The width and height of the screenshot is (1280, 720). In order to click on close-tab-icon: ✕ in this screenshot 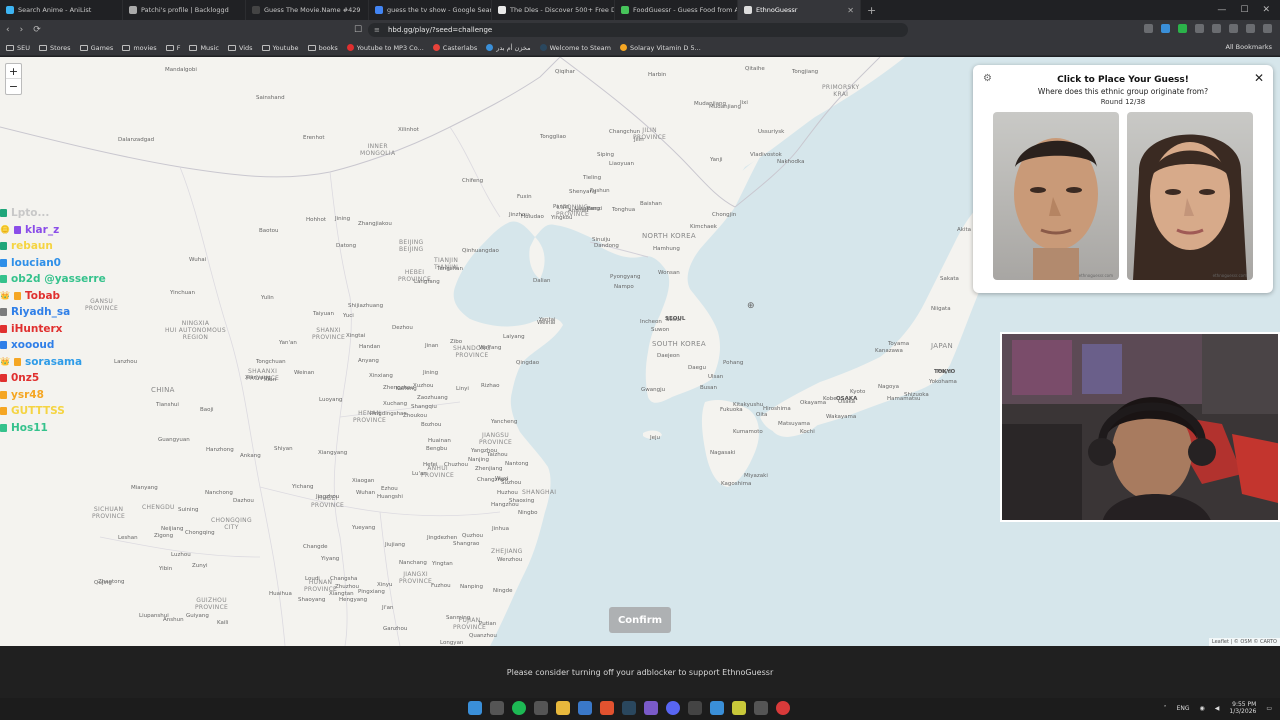, I will do `click(850, 10)`.